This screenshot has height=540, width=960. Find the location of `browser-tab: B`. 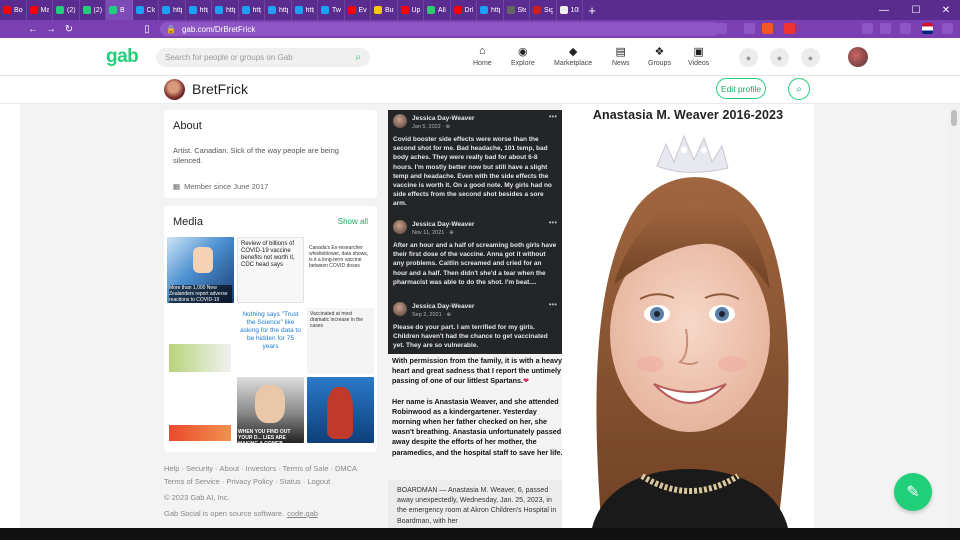

browser-tab: B is located at coordinates (119, 10).